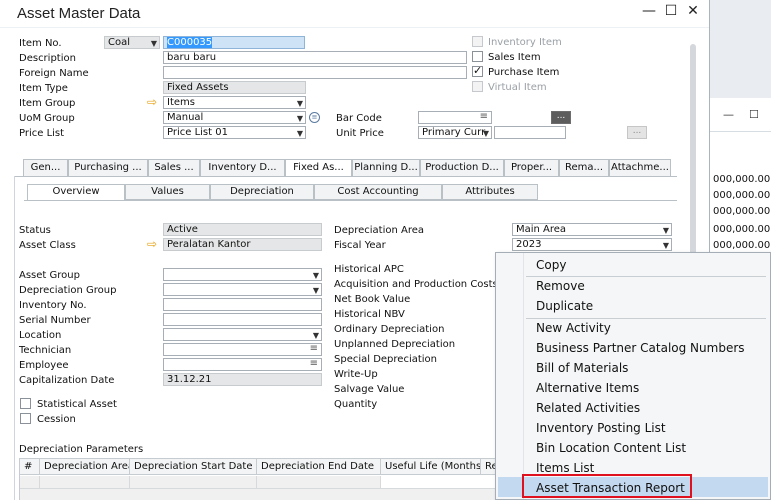 Image resolution: width=771 pixels, height=500 pixels. I want to click on close-button: ✕, so click(693, 11).